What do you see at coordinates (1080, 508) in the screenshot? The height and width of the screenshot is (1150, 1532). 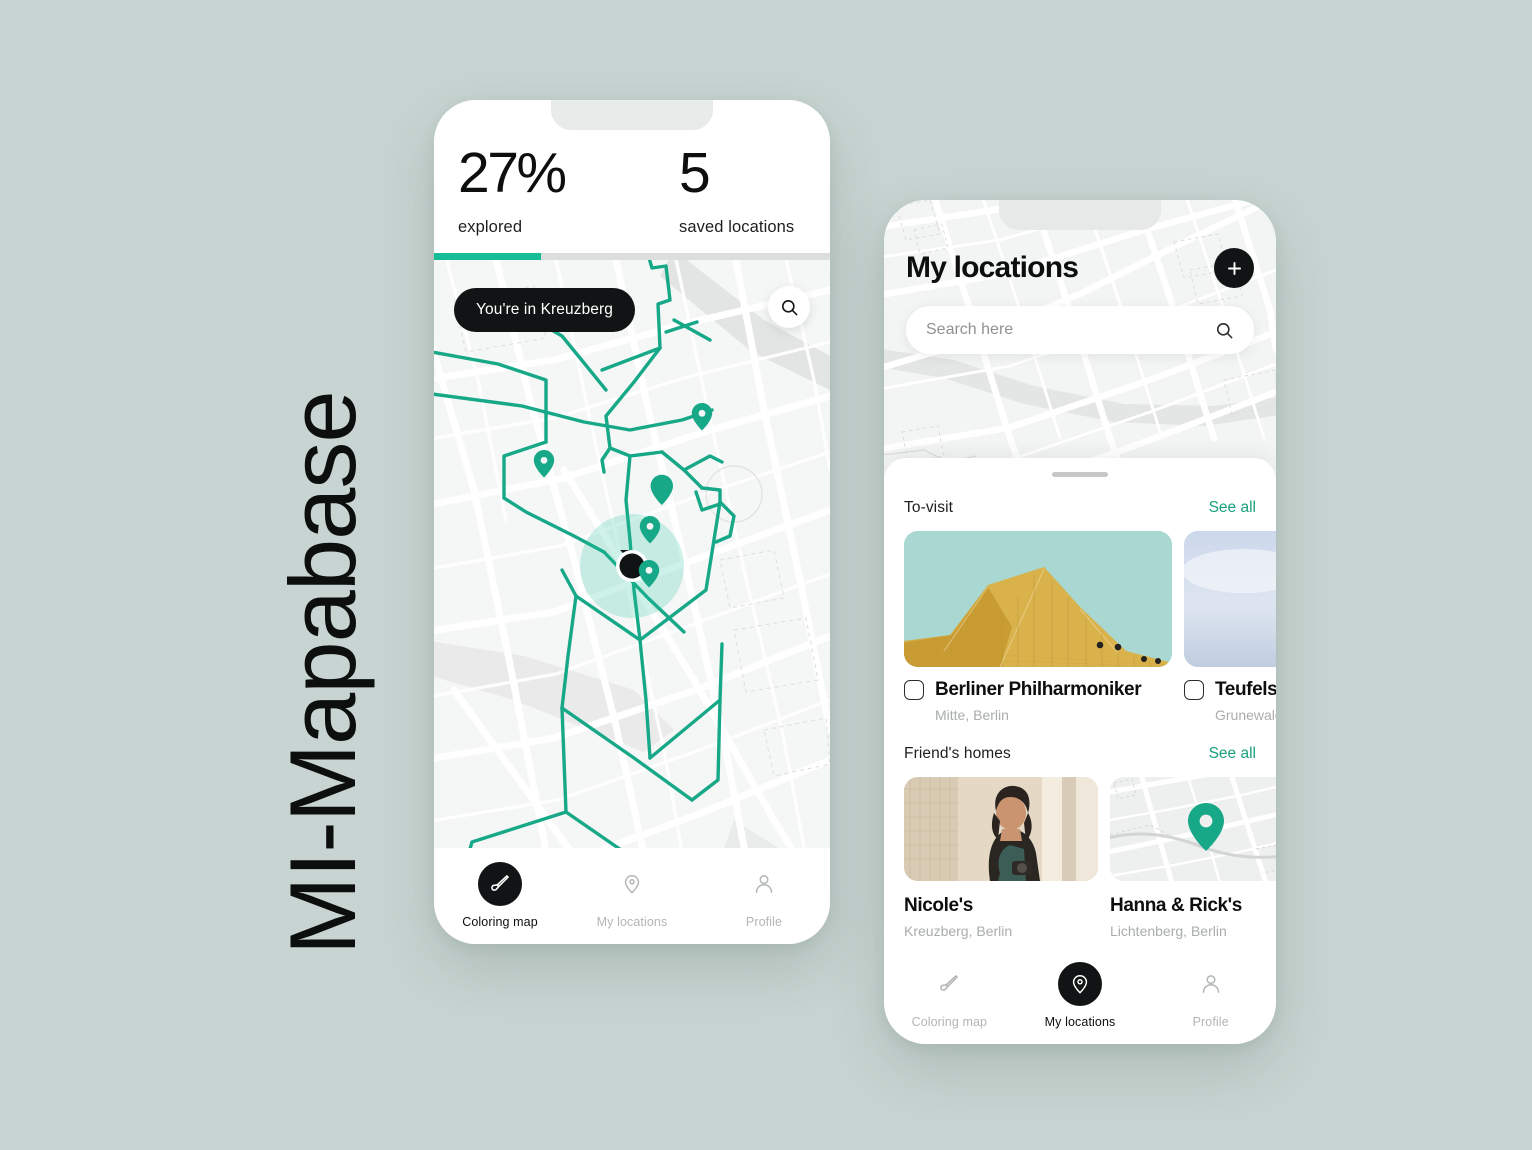 I see `section-header: To-visit See all` at bounding box center [1080, 508].